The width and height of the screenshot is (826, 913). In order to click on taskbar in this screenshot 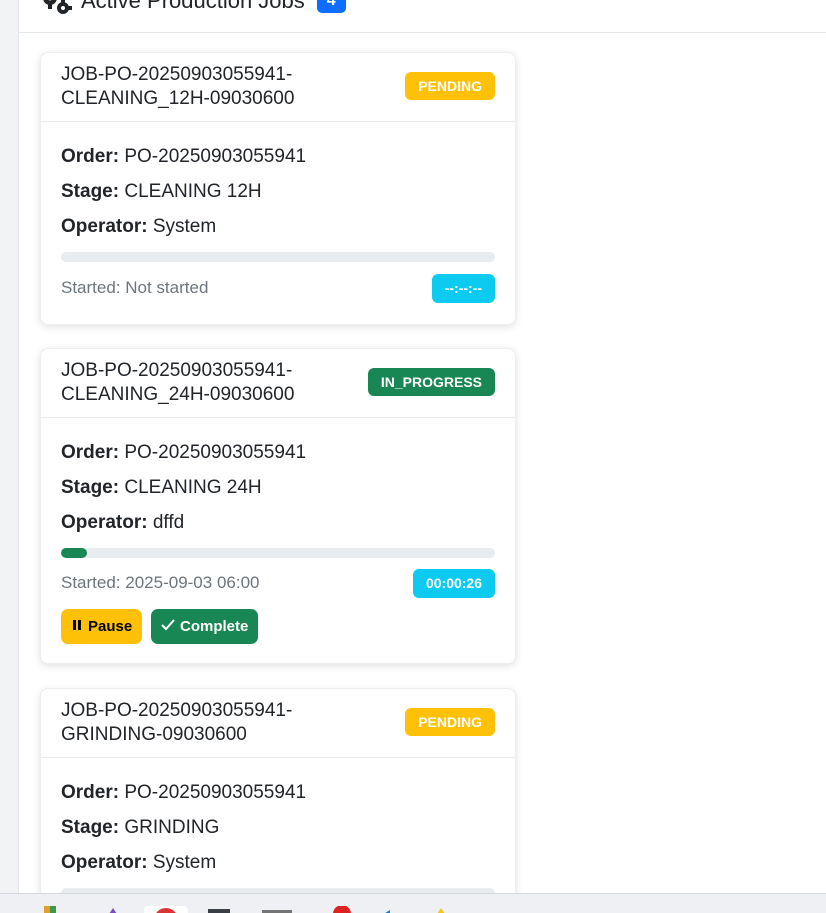, I will do `click(413, 903)`.